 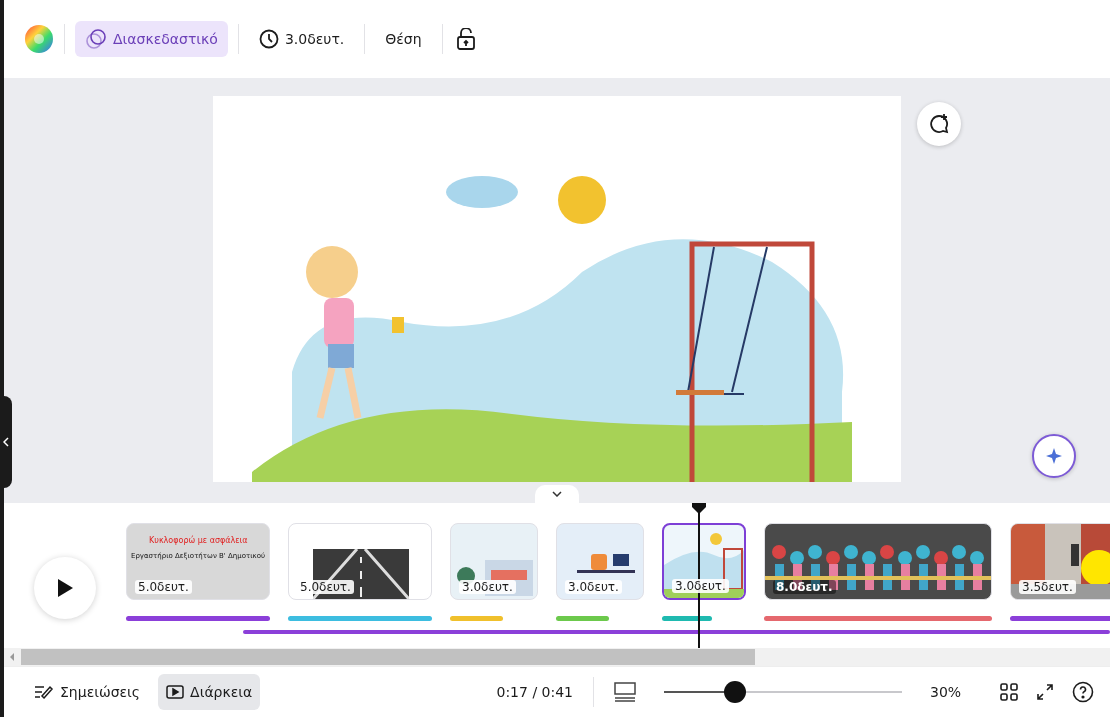 What do you see at coordinates (403, 39) in the screenshot?
I see `position-button: Θέση` at bounding box center [403, 39].